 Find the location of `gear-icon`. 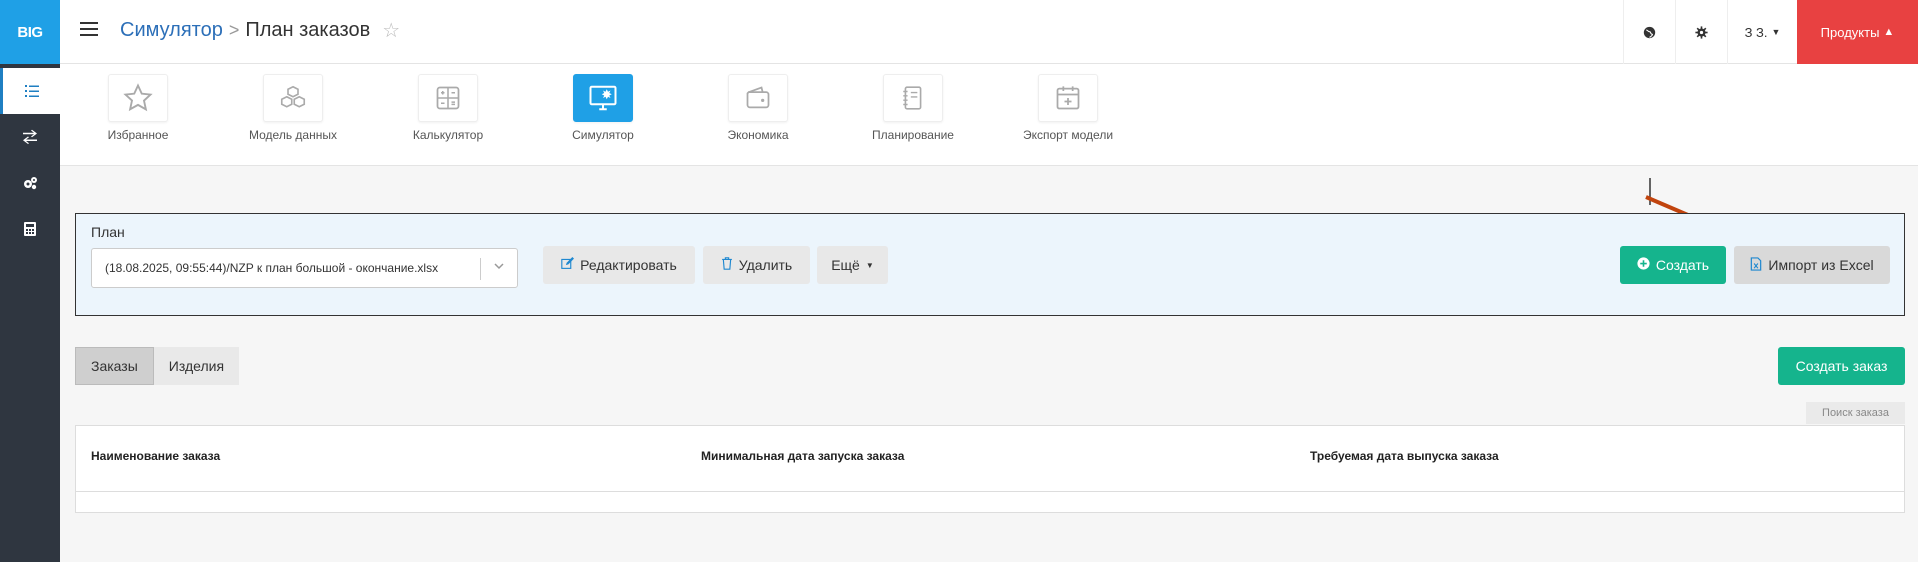

gear-icon is located at coordinates (1701, 32).